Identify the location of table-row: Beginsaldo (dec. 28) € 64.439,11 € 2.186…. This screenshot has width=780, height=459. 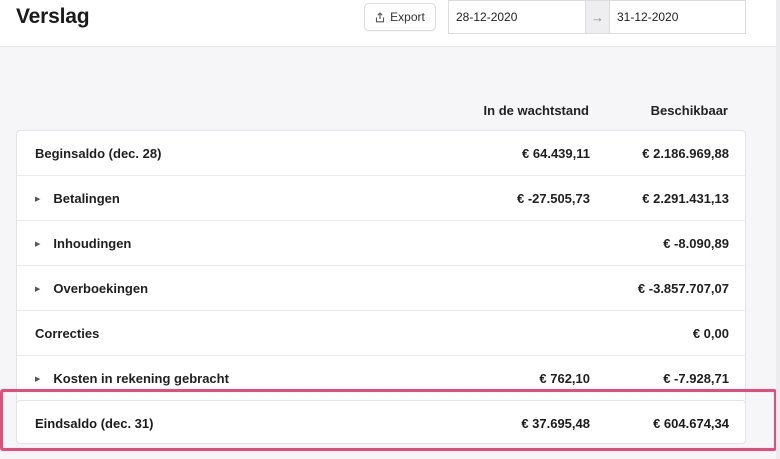
(381, 153).